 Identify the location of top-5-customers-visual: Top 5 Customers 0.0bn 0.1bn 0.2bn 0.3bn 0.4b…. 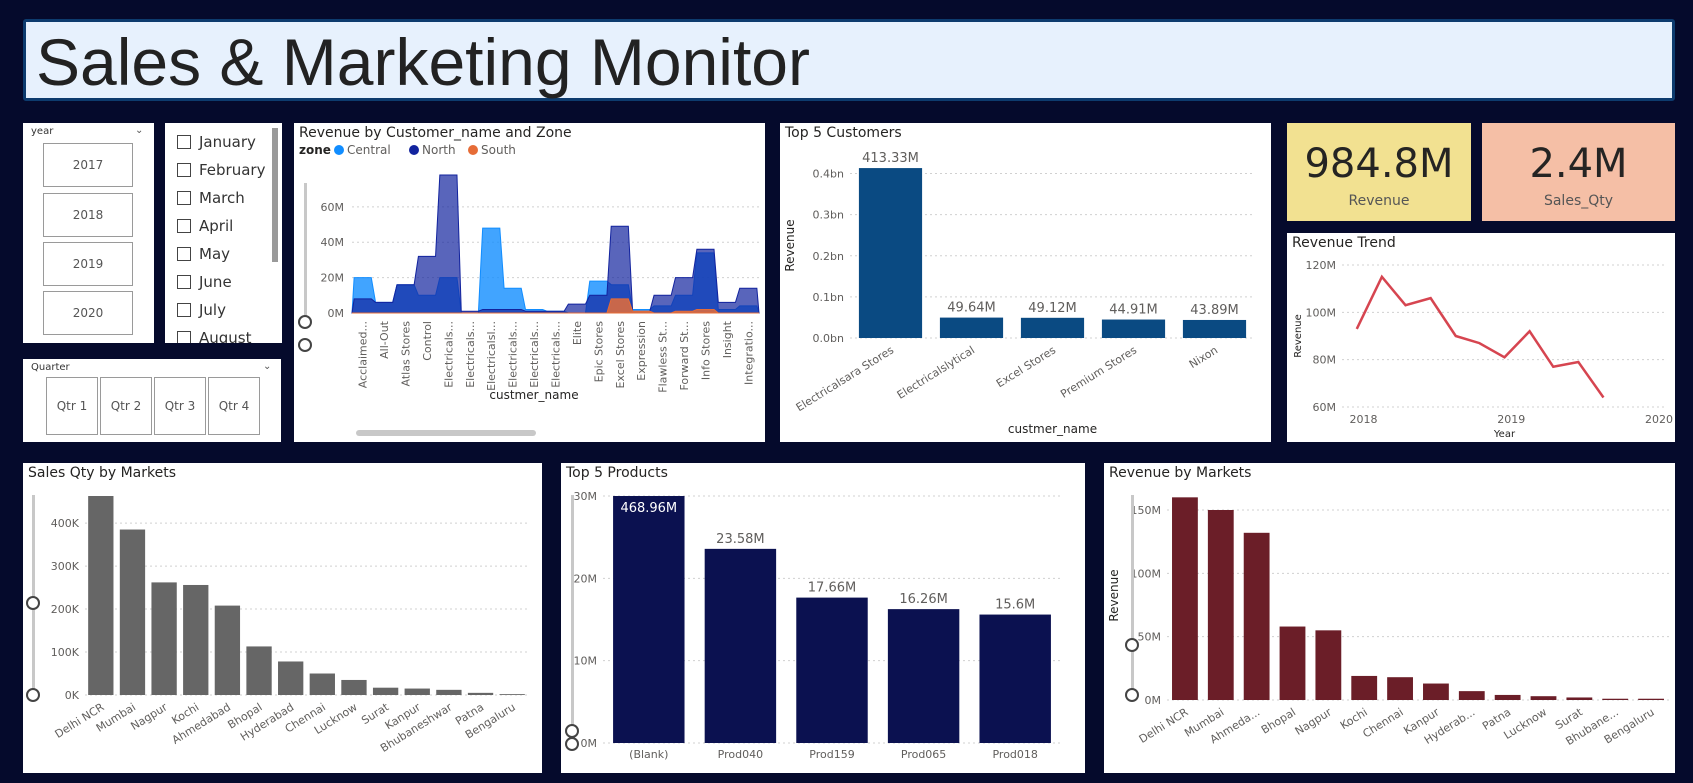
(1025, 282).